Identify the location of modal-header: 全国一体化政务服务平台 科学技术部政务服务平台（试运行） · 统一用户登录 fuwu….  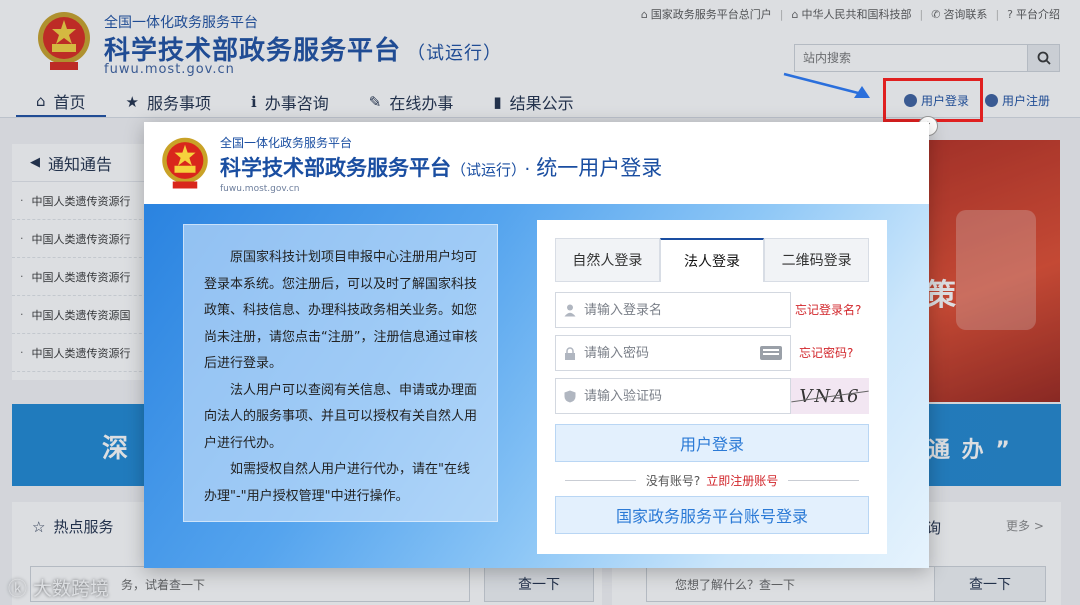
(536, 163).